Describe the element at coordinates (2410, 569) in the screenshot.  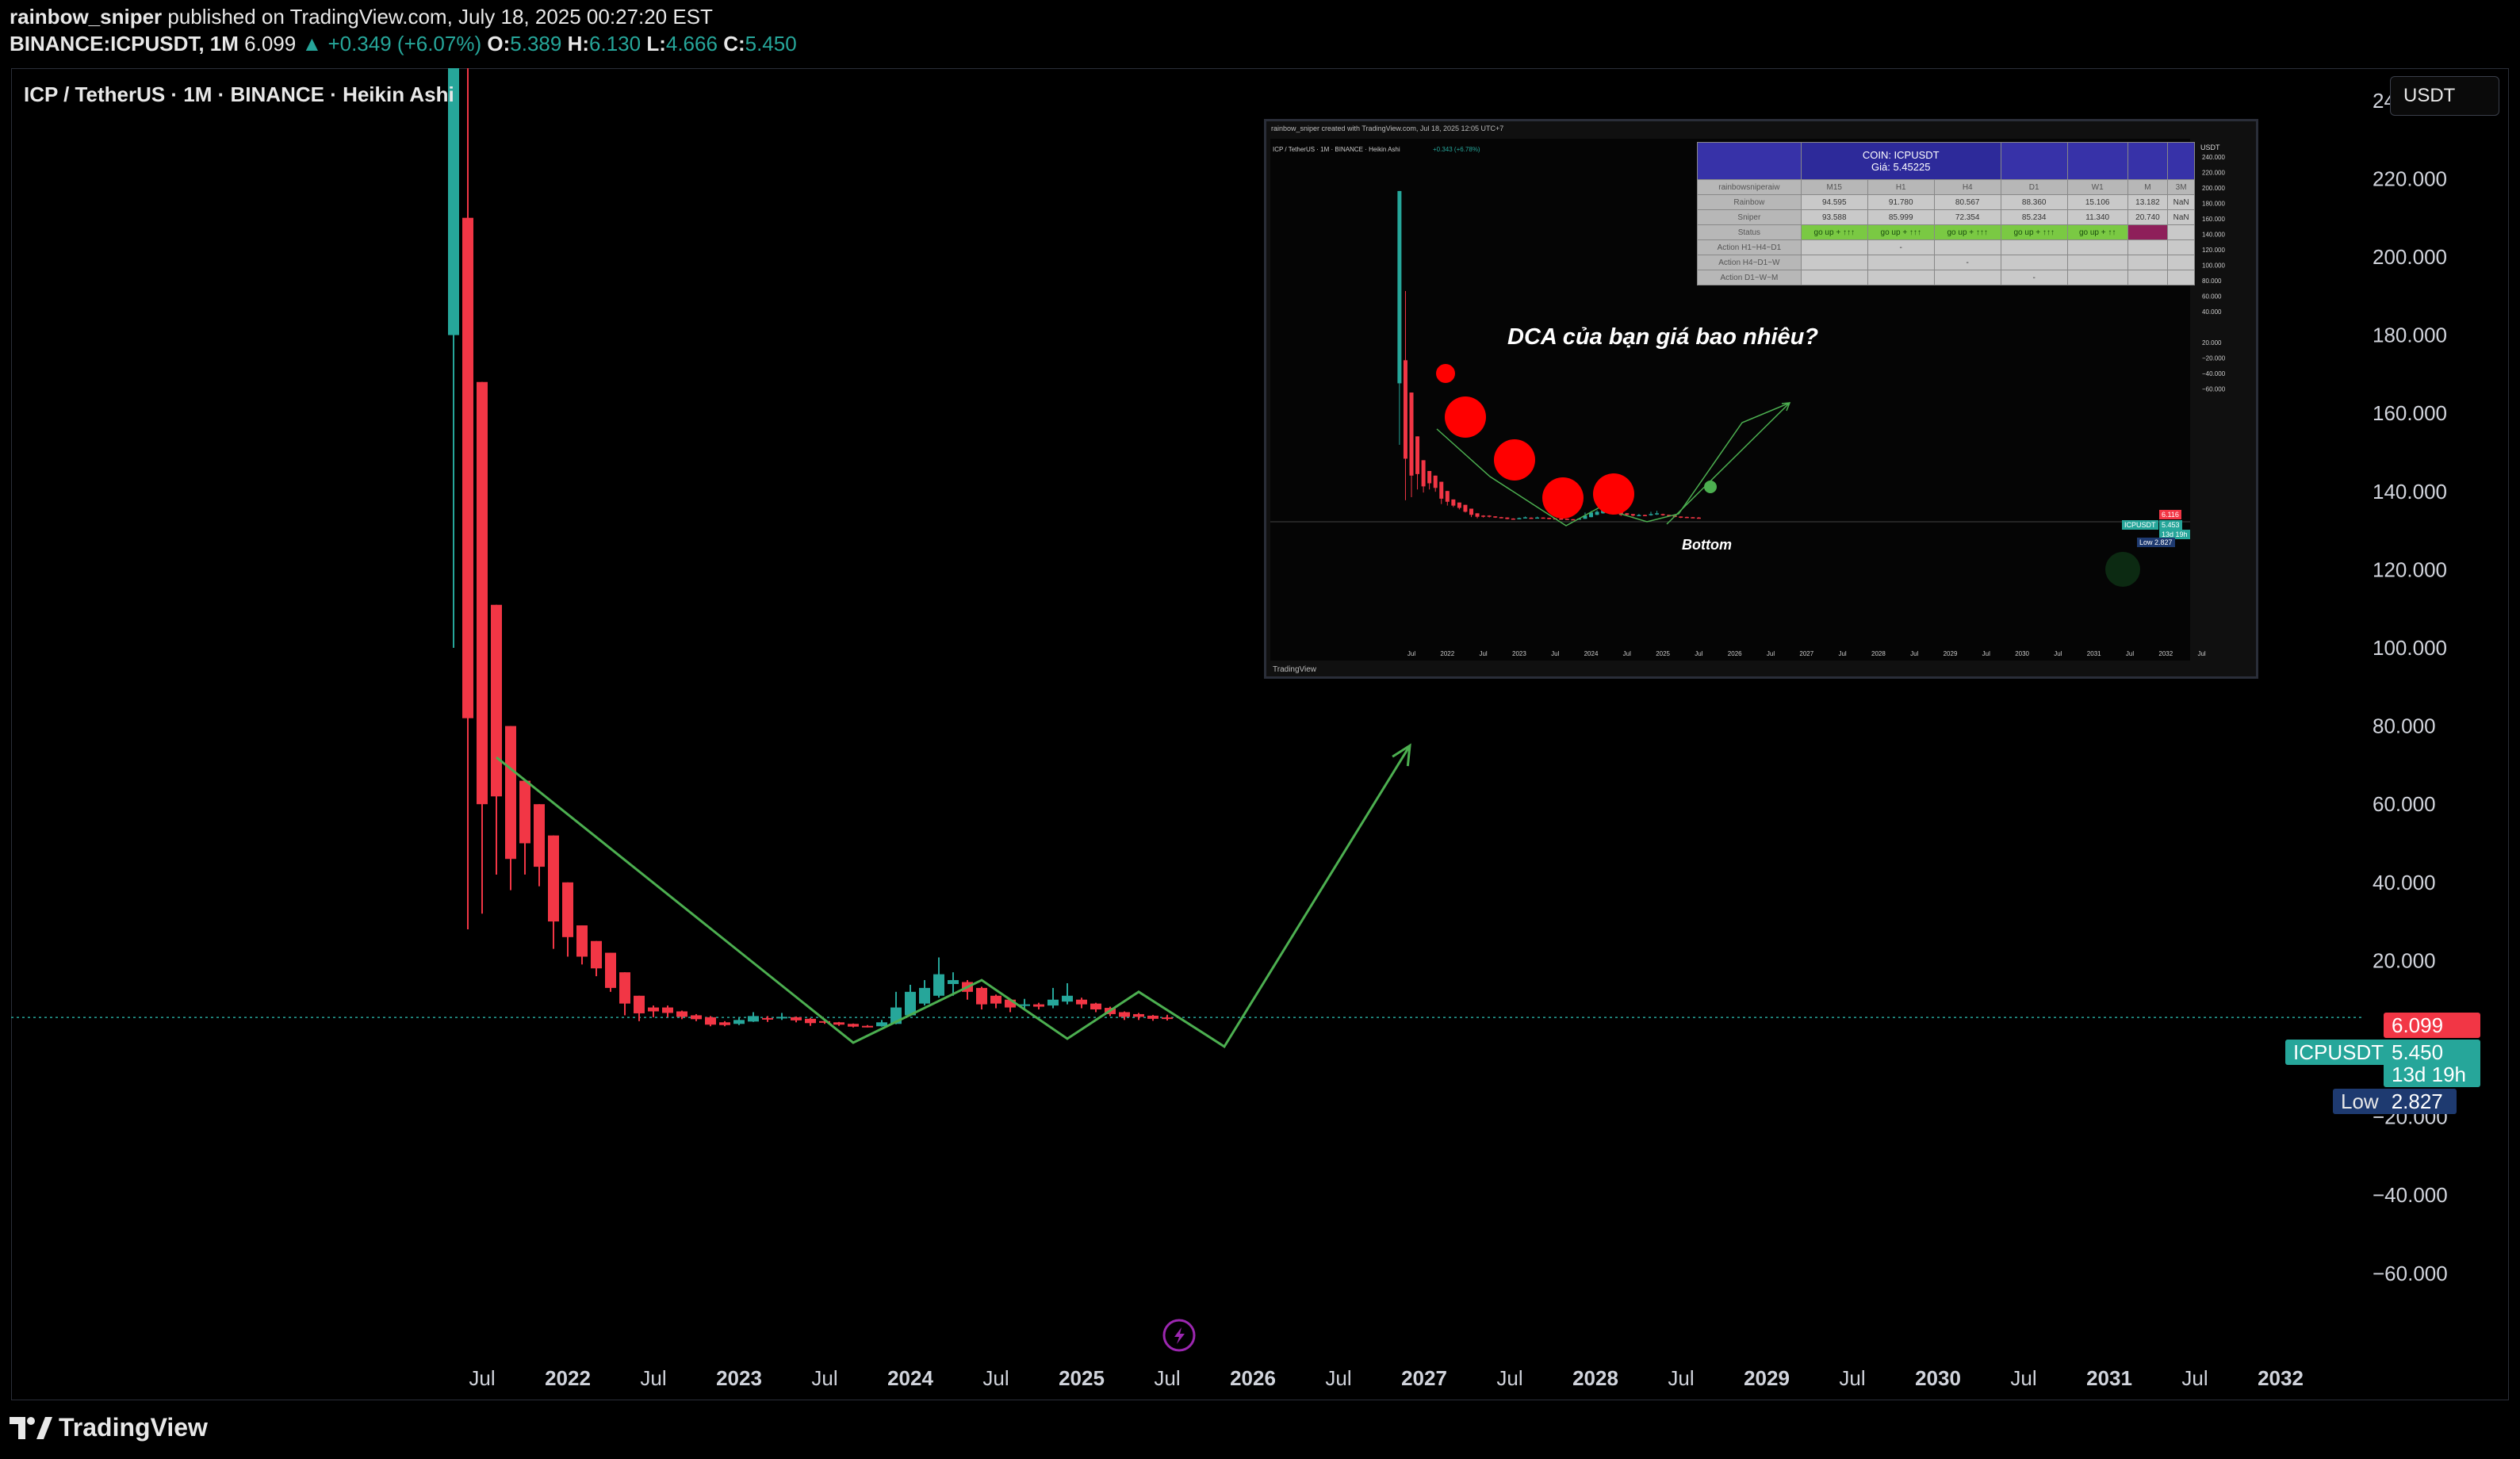
I see `y-tick-label: 120.000` at that location.